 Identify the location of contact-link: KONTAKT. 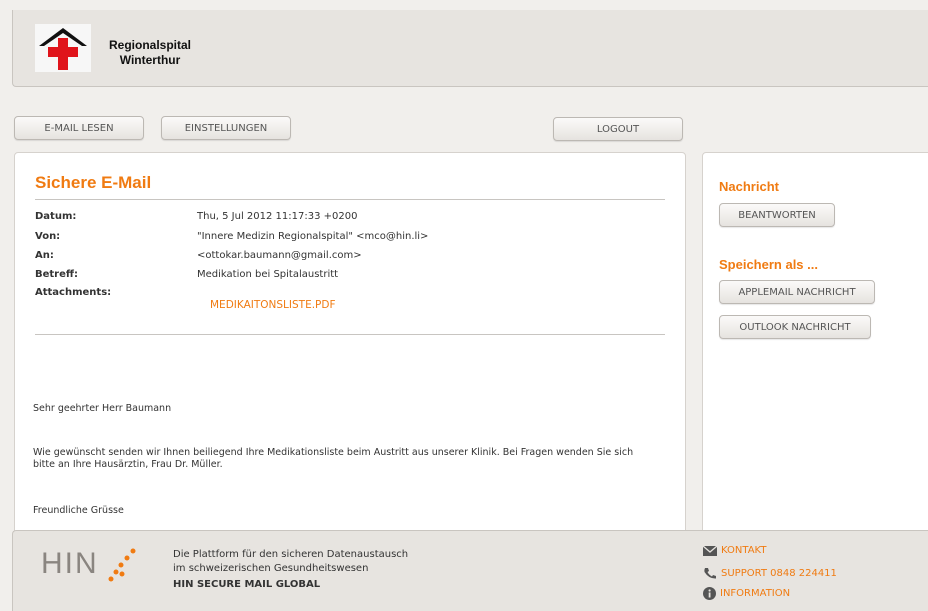
(734, 550).